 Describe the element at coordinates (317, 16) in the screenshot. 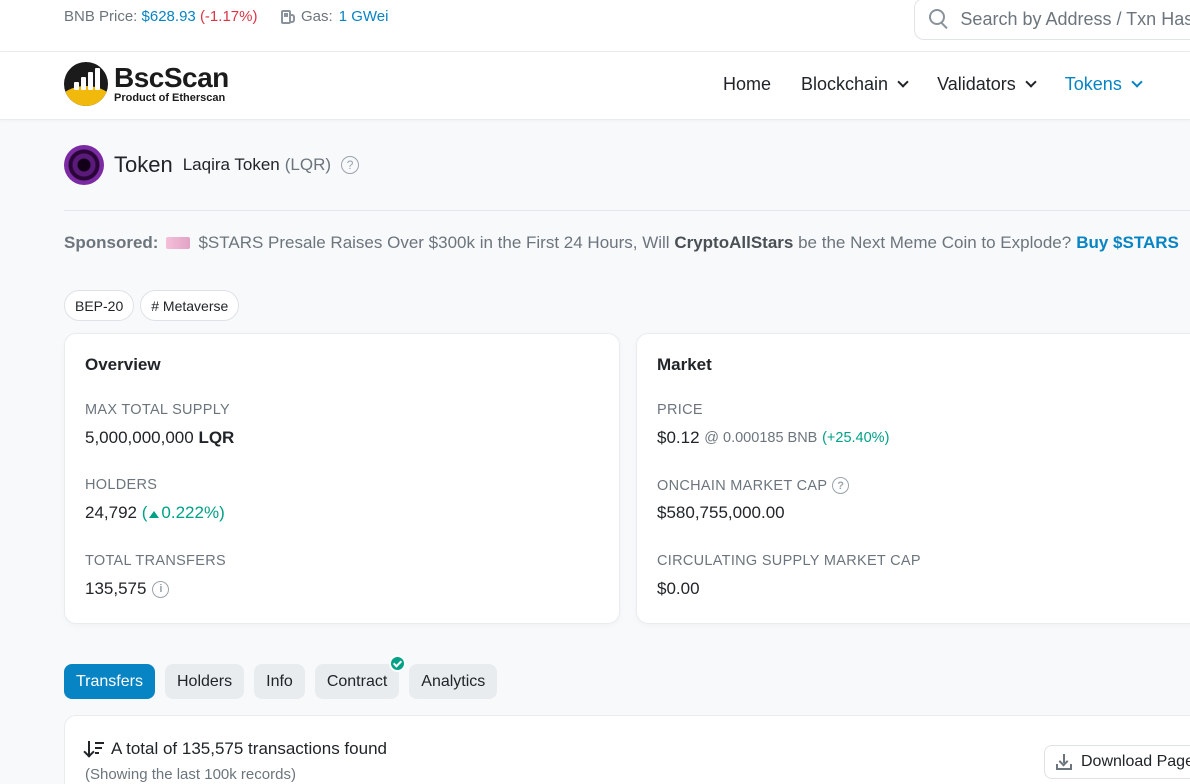

I see `gas-label: Gas:` at that location.